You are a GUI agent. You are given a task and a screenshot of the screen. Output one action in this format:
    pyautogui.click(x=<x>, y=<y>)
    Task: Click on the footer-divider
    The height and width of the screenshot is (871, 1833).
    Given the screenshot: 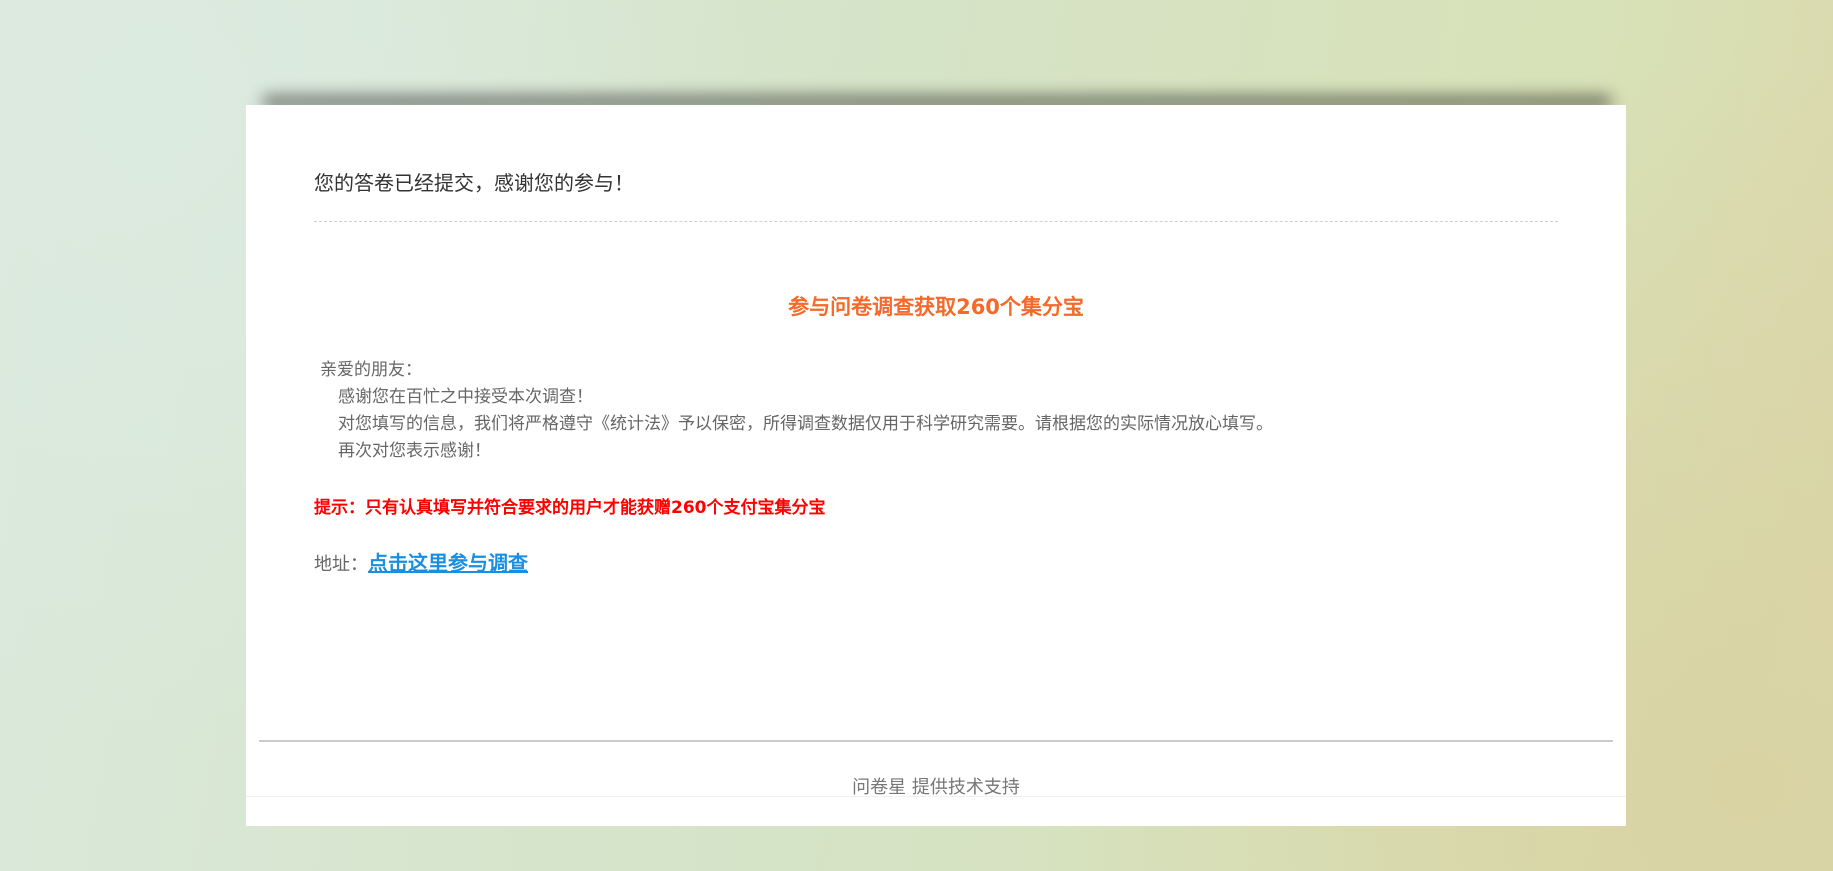 What is the action you would take?
    pyautogui.click(x=936, y=741)
    